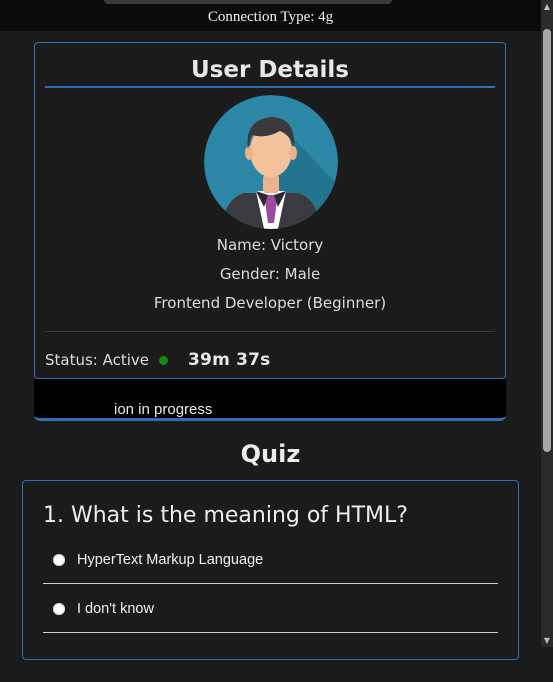  I want to click on question-text: 1. What is the meaning of HTML?, so click(225, 515).